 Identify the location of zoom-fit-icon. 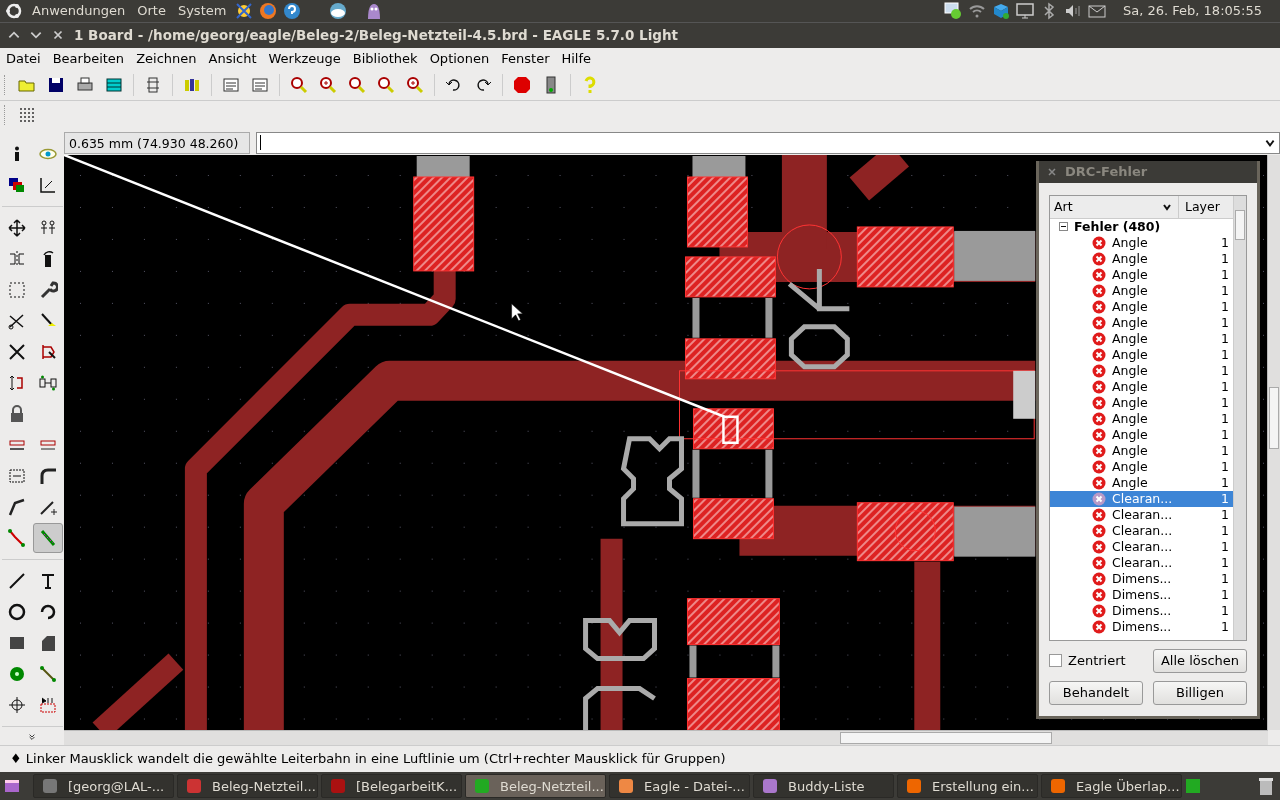
(299, 84).